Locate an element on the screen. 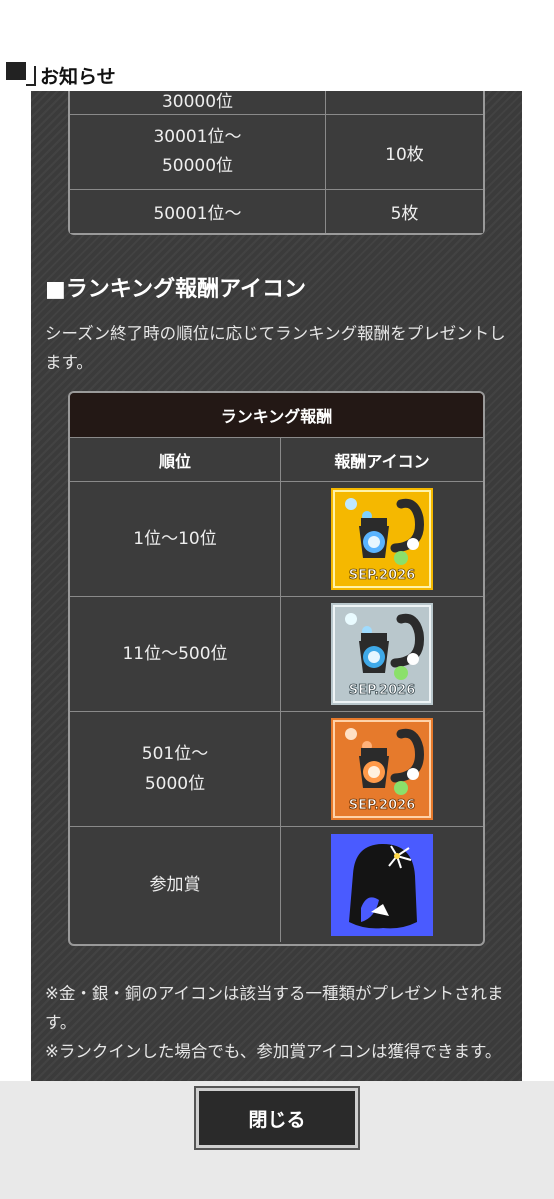  table-row: 参加賞 is located at coordinates (276, 884).